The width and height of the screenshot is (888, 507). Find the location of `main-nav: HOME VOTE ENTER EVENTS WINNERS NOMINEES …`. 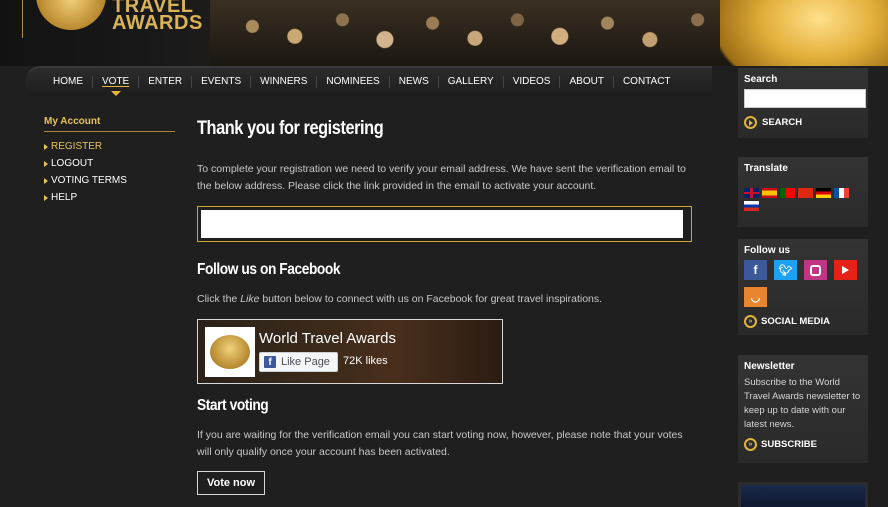

main-nav: HOME VOTE ENTER EVENTS WINNERS NOMINEES … is located at coordinates (369, 81).